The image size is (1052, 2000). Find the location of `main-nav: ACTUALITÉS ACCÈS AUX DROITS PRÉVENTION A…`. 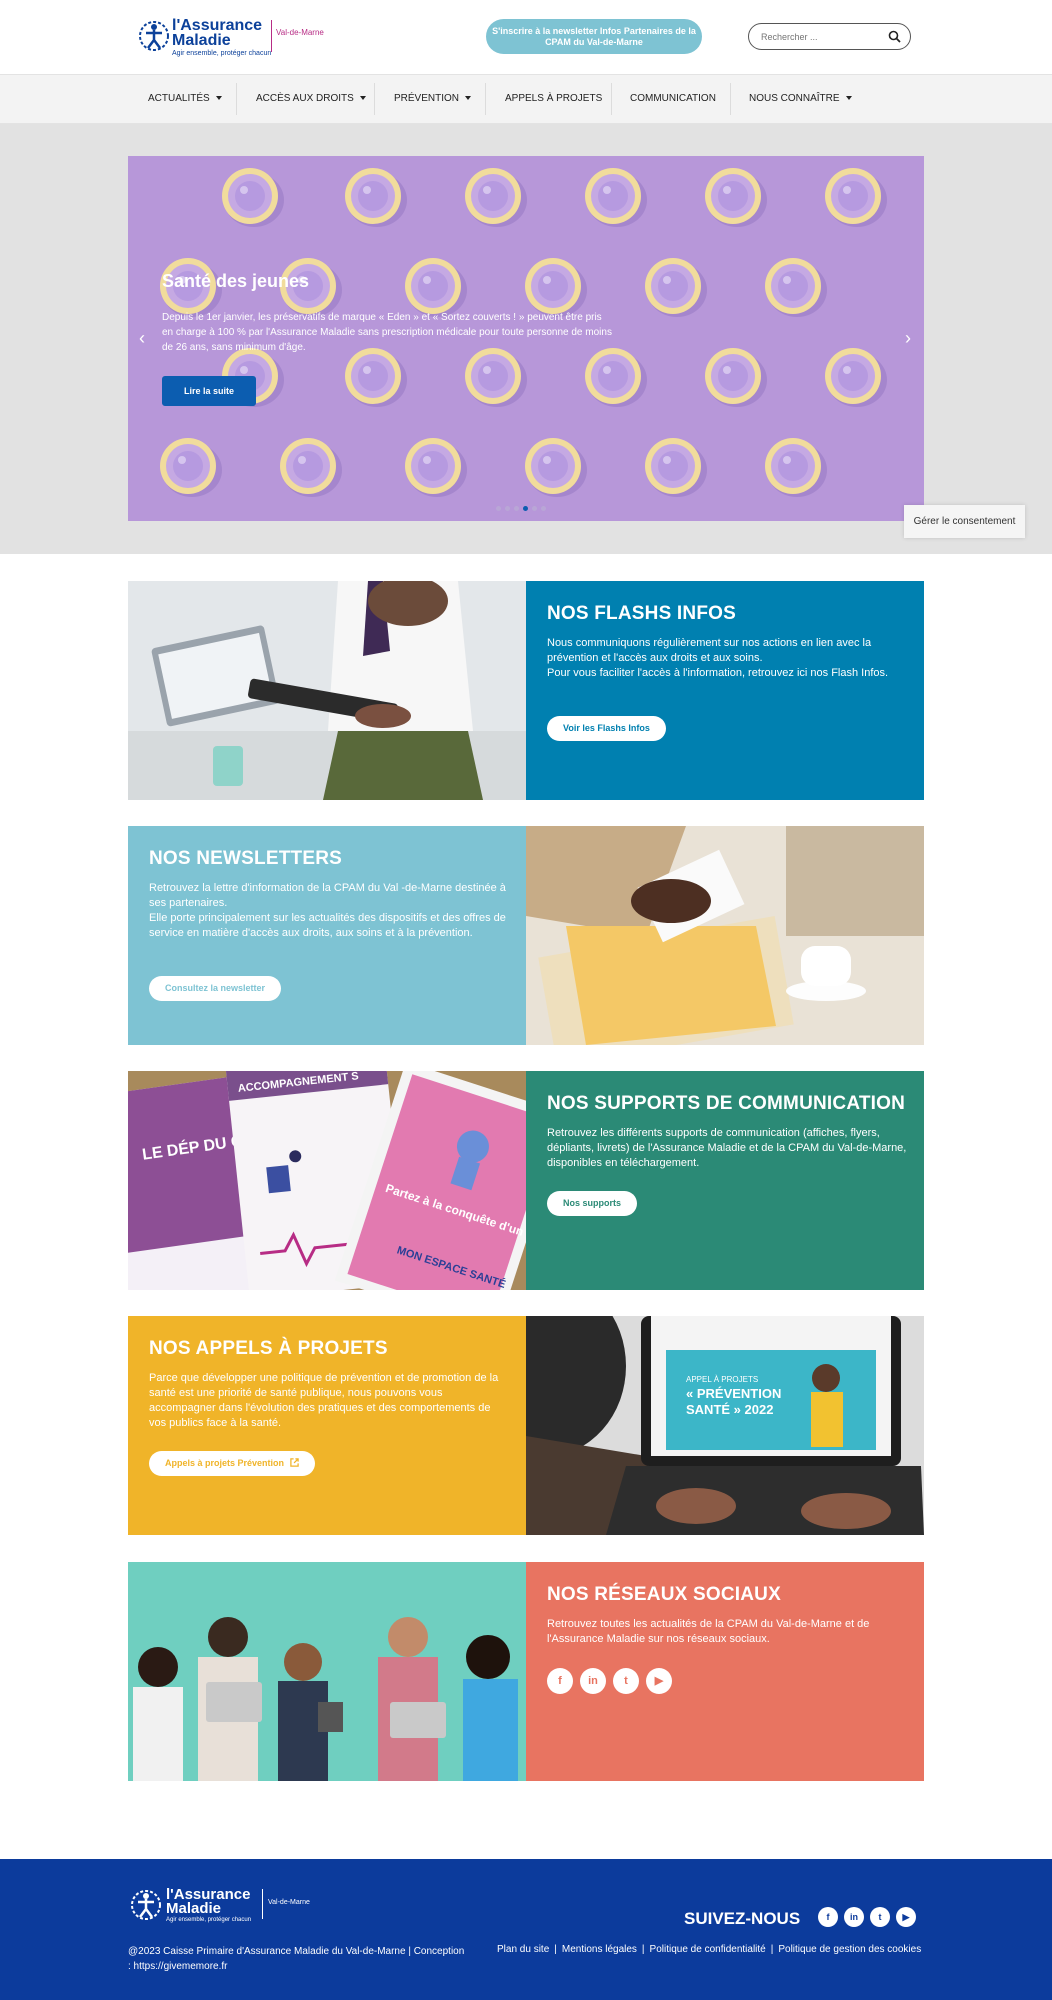

main-nav: ACTUALITÉS ACCÈS AUX DROITS PRÉVENTION A… is located at coordinates (526, 99).